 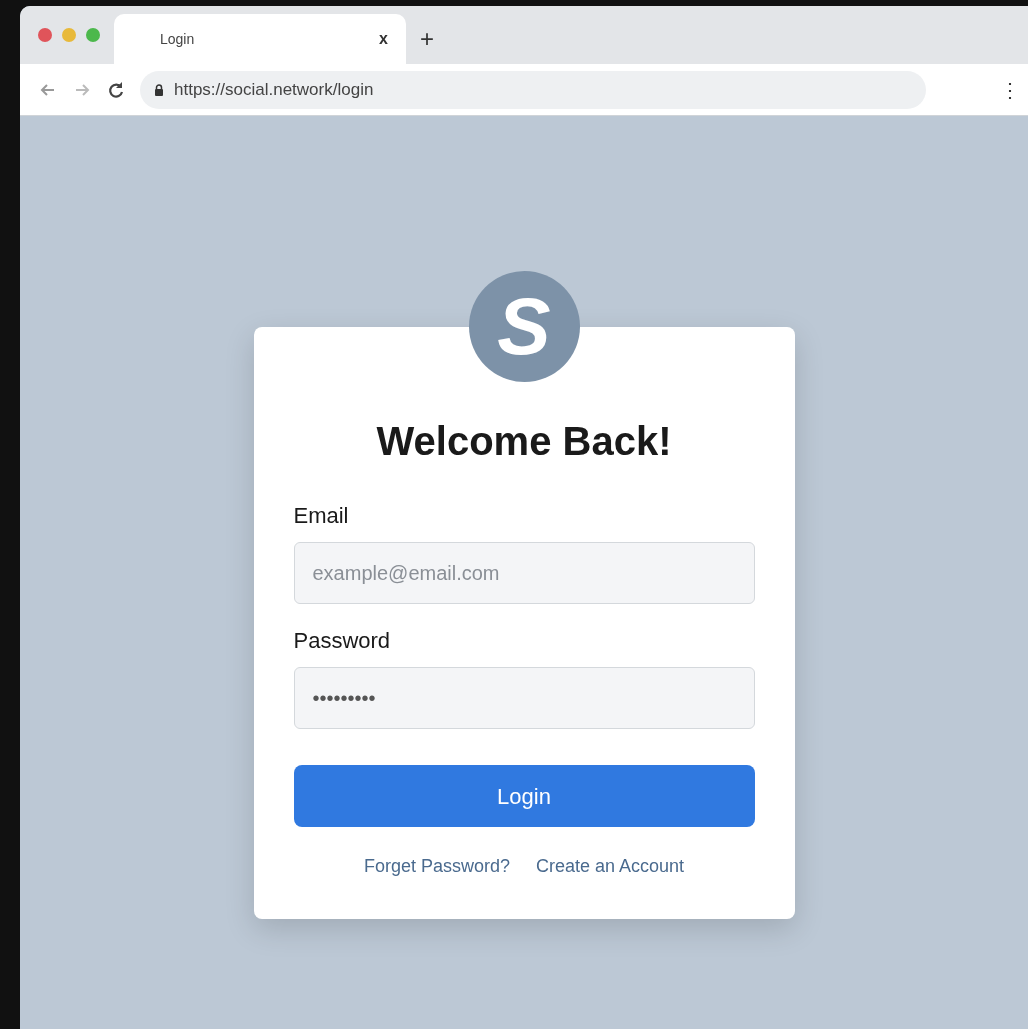 What do you see at coordinates (427, 39) in the screenshot?
I see `new-tab-button: +` at bounding box center [427, 39].